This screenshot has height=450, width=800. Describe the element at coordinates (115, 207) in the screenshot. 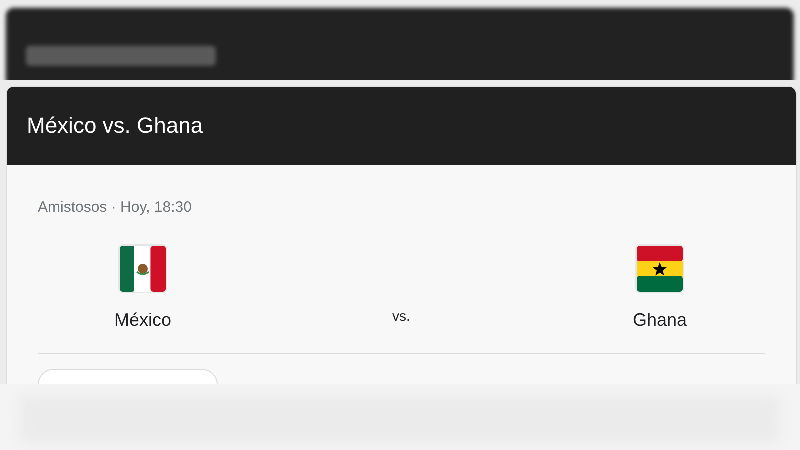

I see `match-info: Amistosos · Hoy, 18:30` at that location.